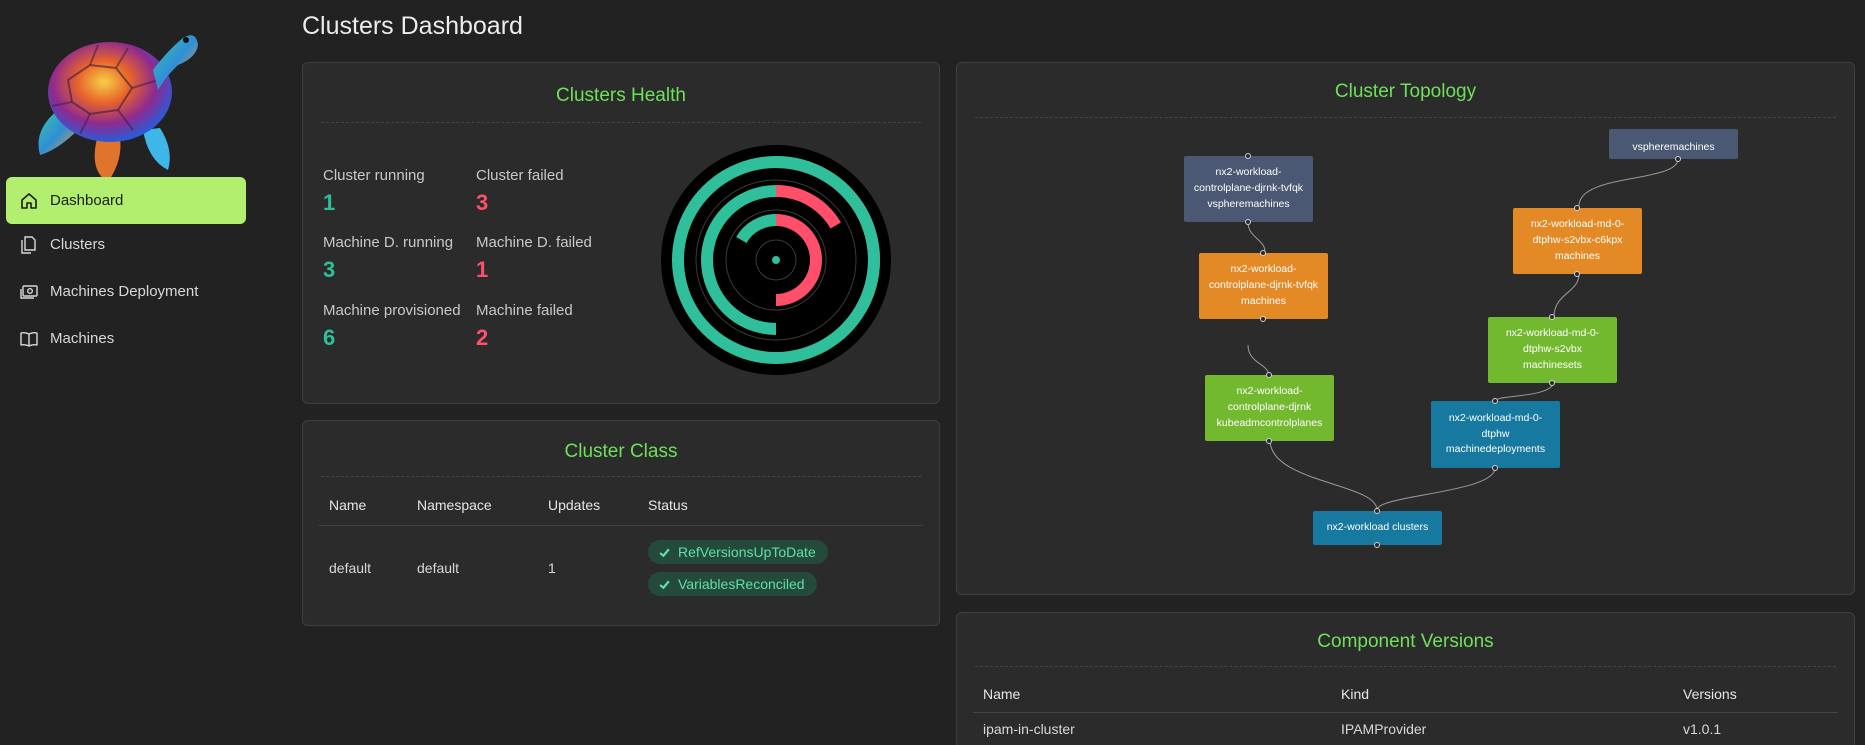 This screenshot has height=745, width=1865. I want to click on stat-label: Machine D. failed, so click(534, 242).